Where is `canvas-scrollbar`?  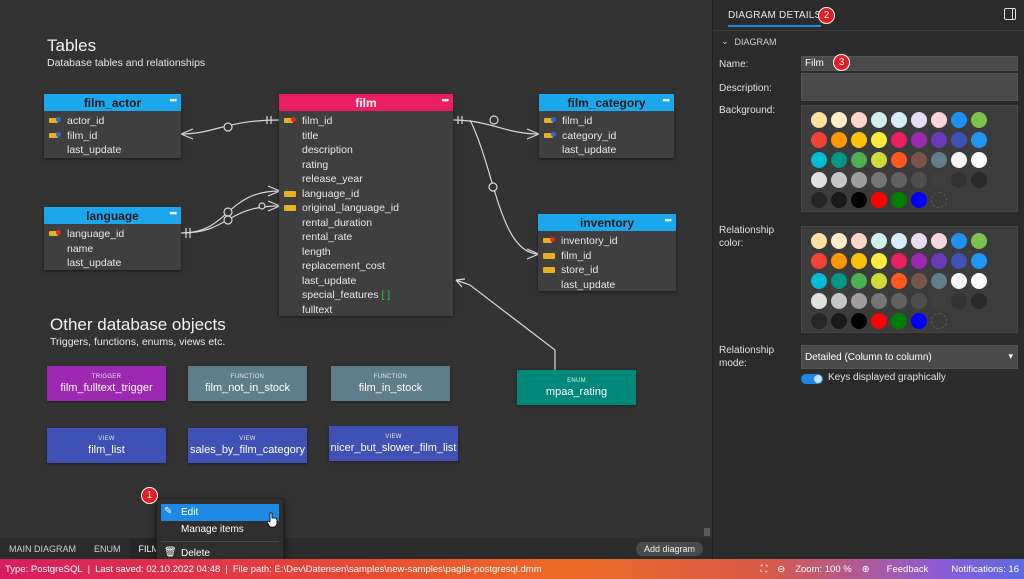
canvas-scrollbar is located at coordinates (707, 532).